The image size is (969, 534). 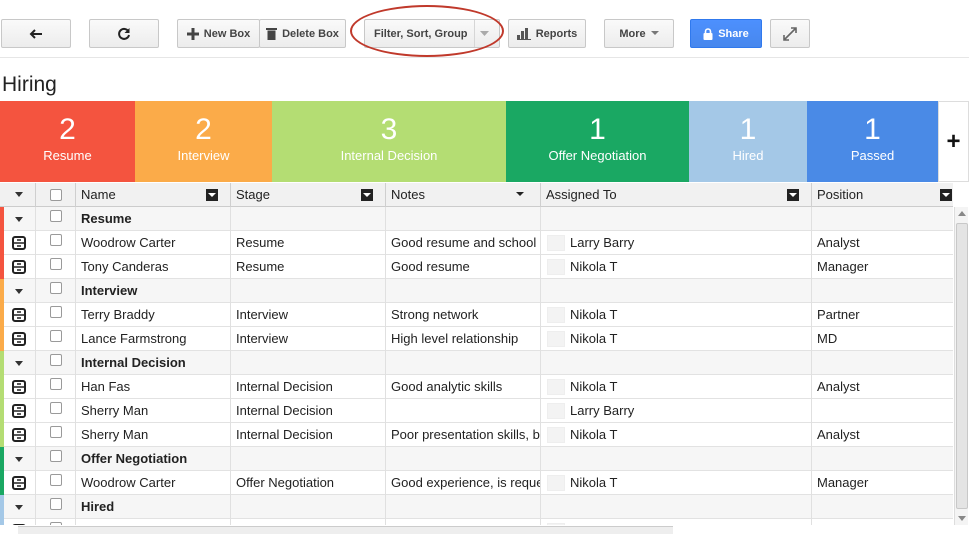 I want to click on stage-tile-internal-decision: 3 Internal Decision, so click(x=389, y=141).